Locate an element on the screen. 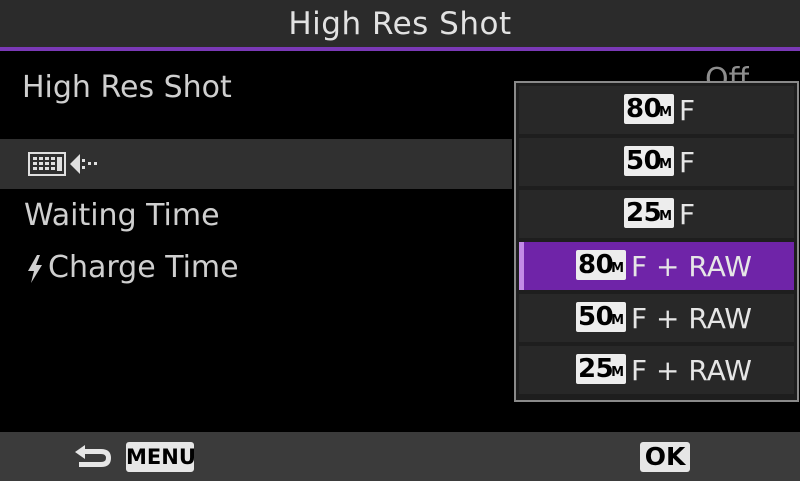 This screenshot has height=481, width=800. menu-item-label: Waiting Time is located at coordinates (122, 215).